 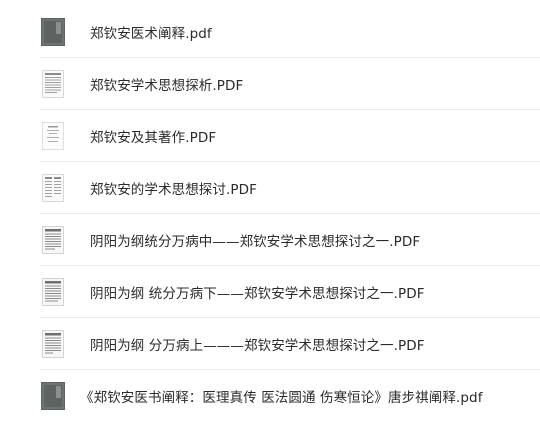 What do you see at coordinates (255, 241) in the screenshot?
I see `file-name: 阴阳为纲统分万病中——郑钦安学术思想探讨之一.PDF` at bounding box center [255, 241].